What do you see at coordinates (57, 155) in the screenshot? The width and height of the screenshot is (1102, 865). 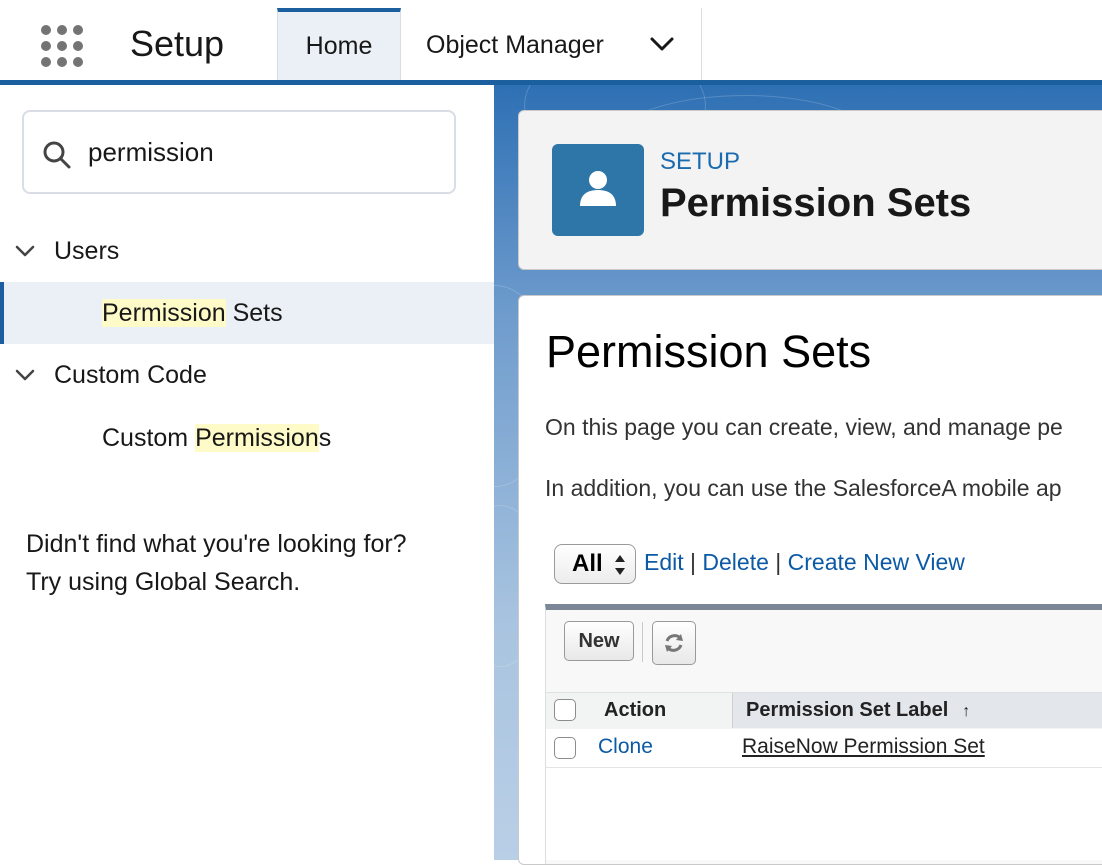 I see `search-icon` at bounding box center [57, 155].